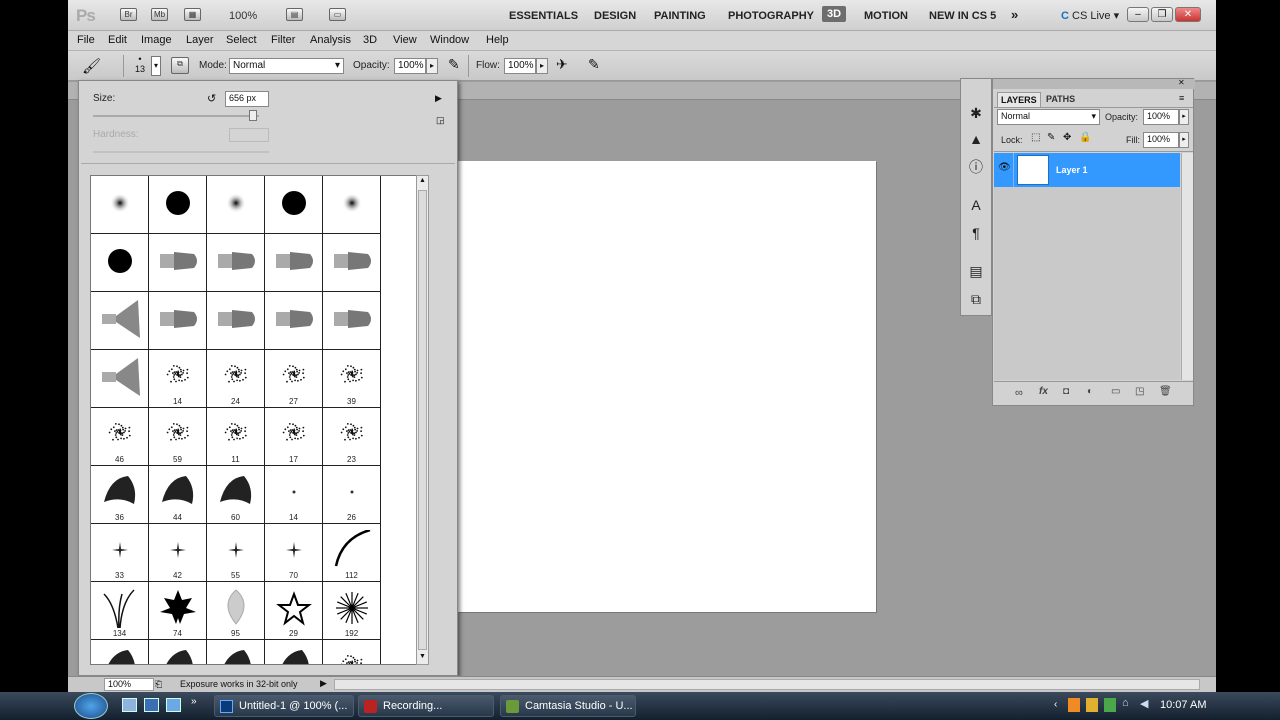 This screenshot has height=720, width=1280. Describe the element at coordinates (91, 66) in the screenshot. I see `brush-tool-icon: 🖌` at that location.